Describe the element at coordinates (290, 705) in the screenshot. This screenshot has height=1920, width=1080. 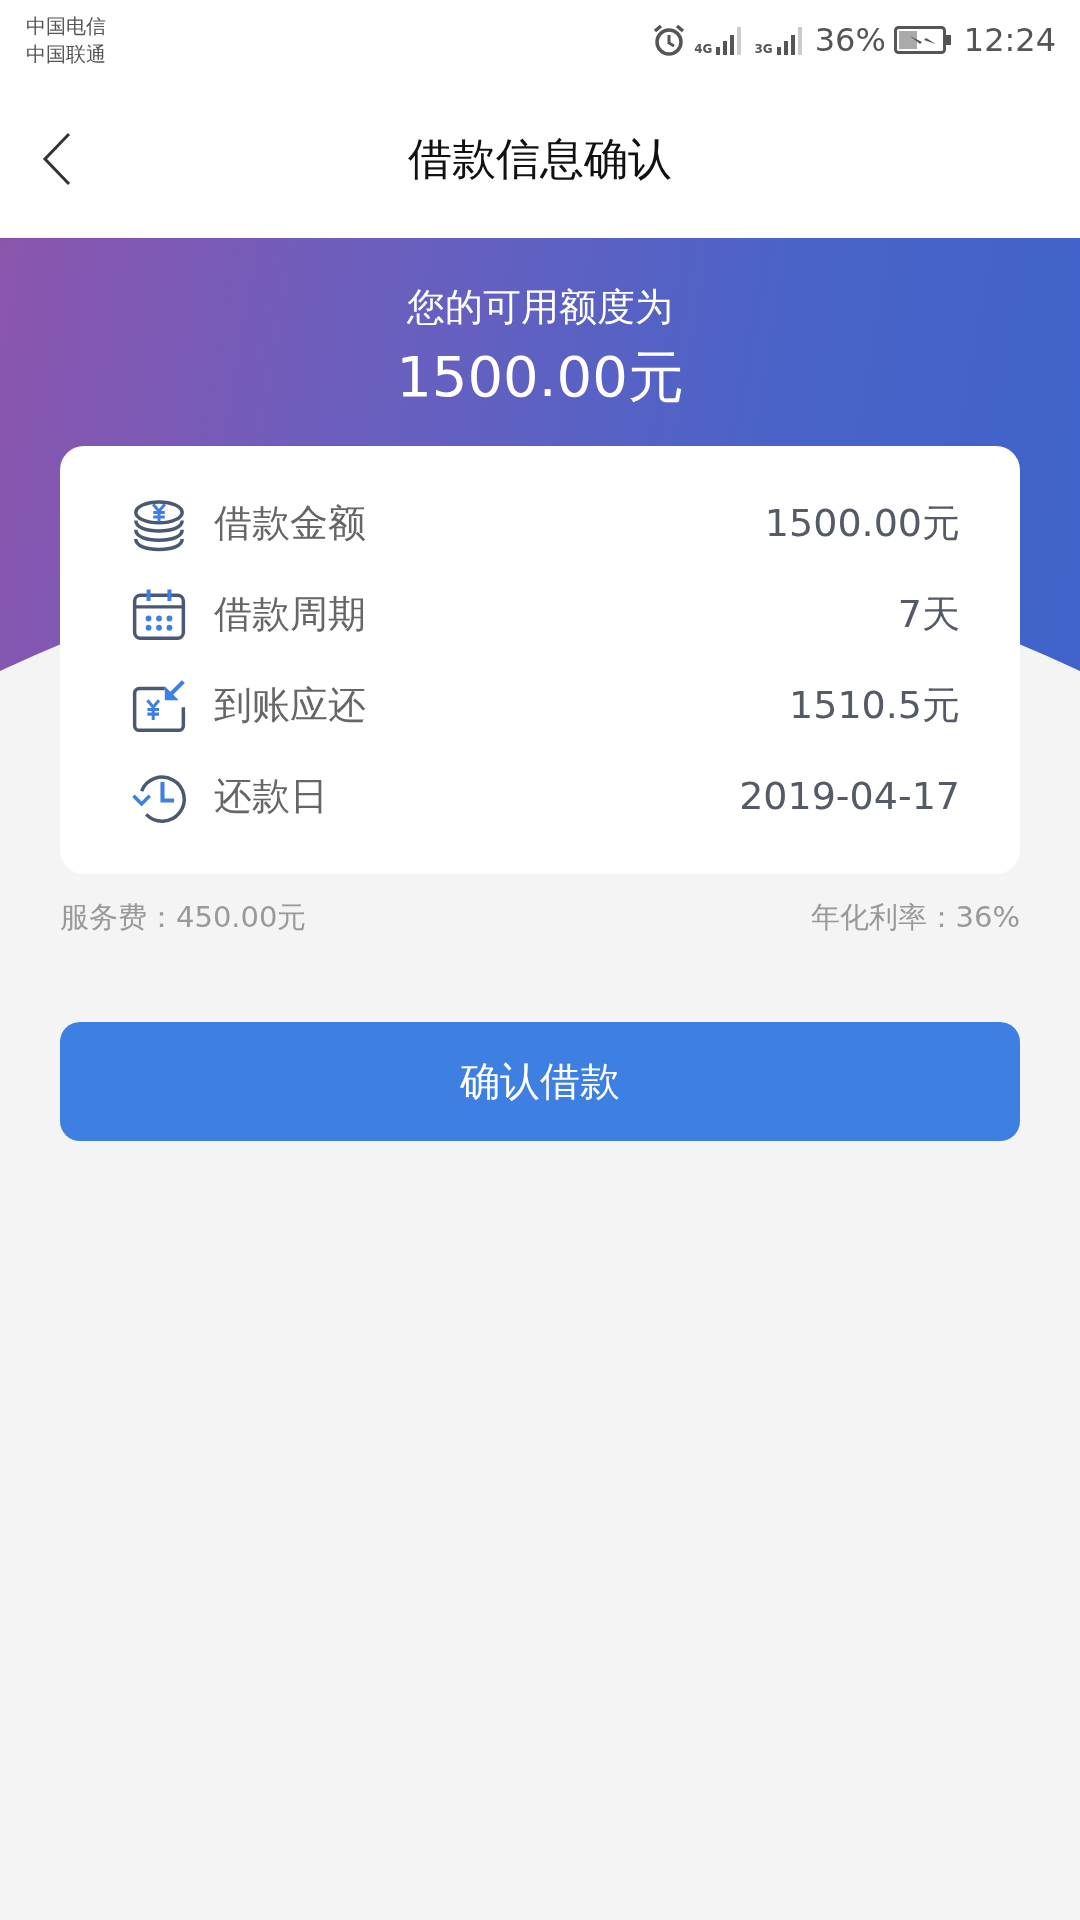
I see `detail-label: 到账应还` at that location.